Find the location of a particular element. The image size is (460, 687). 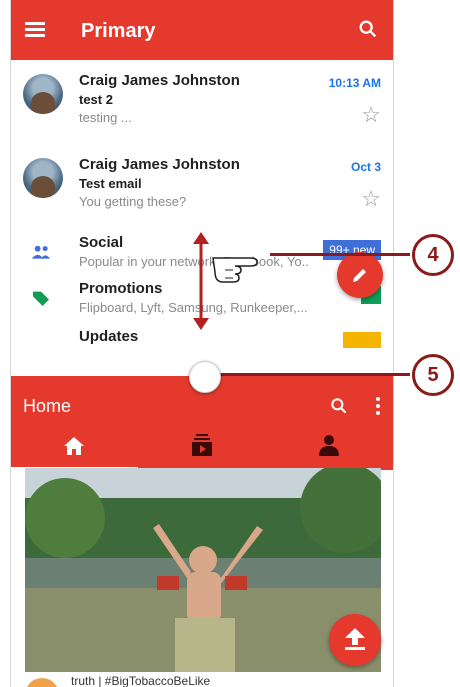

menu-icon is located at coordinates (35, 30).